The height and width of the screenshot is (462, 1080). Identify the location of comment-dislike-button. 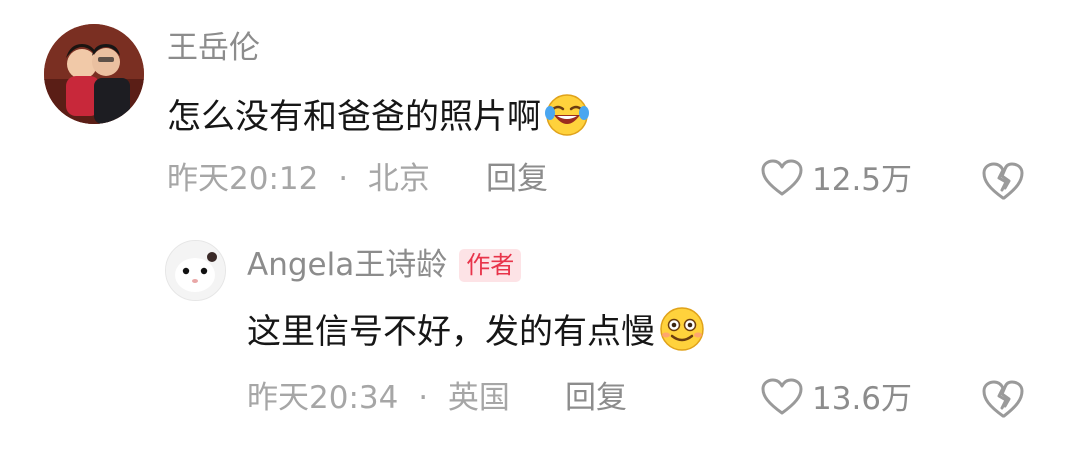
(1003, 183).